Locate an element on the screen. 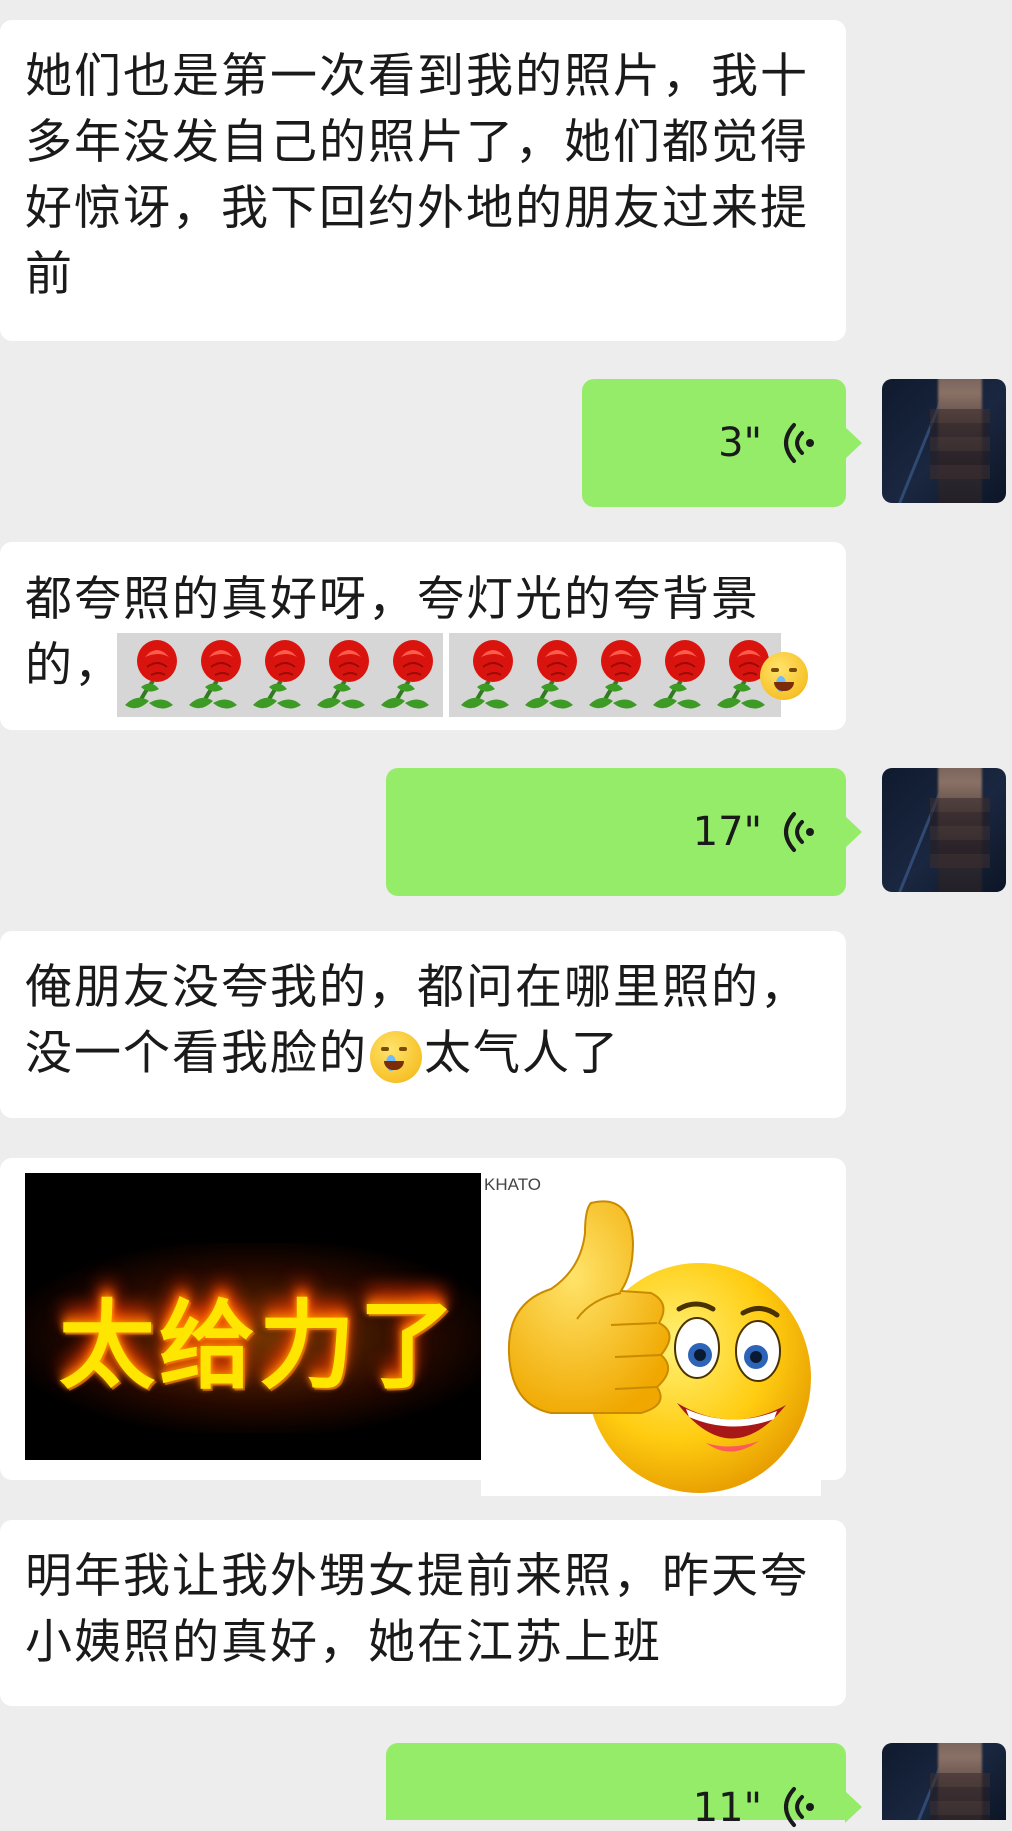 Image resolution: width=1012 pixels, height=1831 pixels. sticker-text: 太给力了 is located at coordinates (259, 1346).